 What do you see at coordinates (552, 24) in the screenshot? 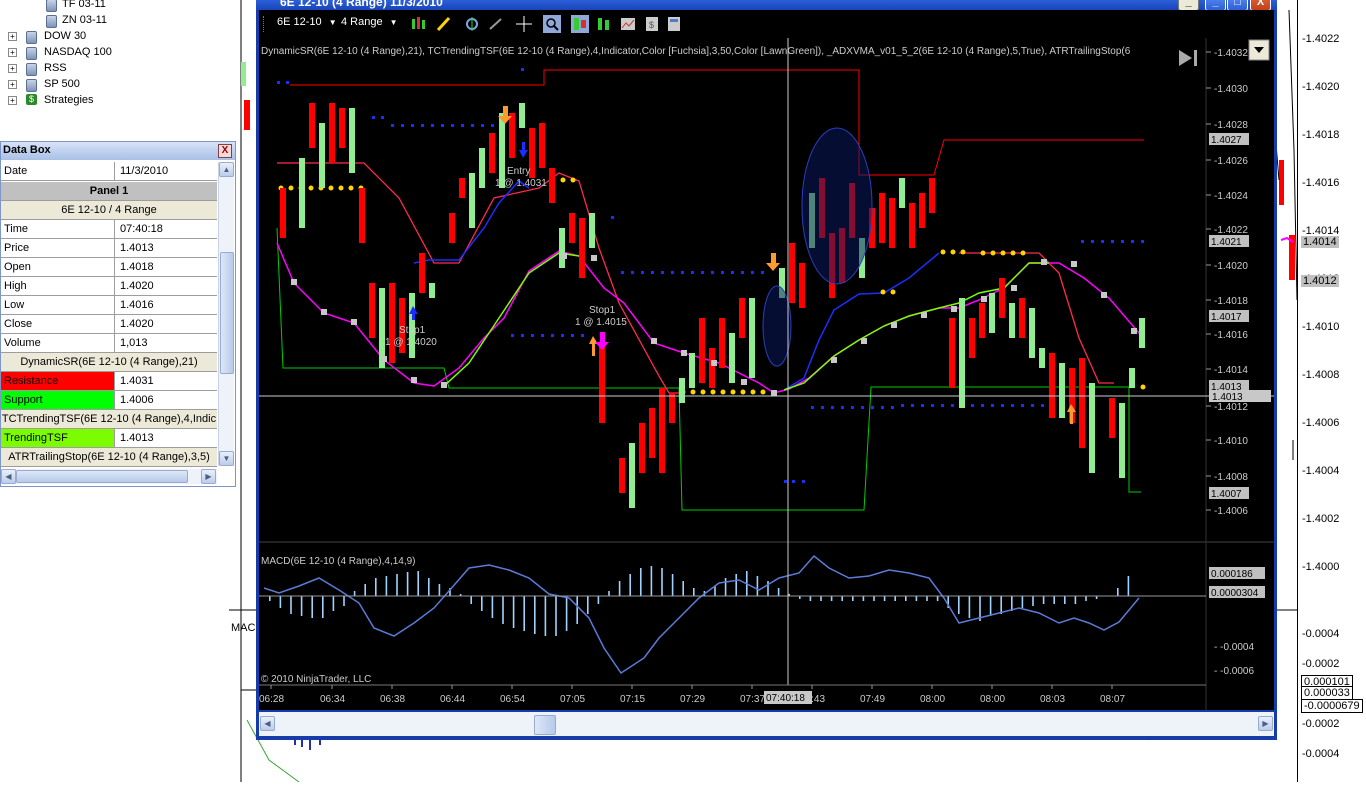
I see `zoom-icon` at bounding box center [552, 24].